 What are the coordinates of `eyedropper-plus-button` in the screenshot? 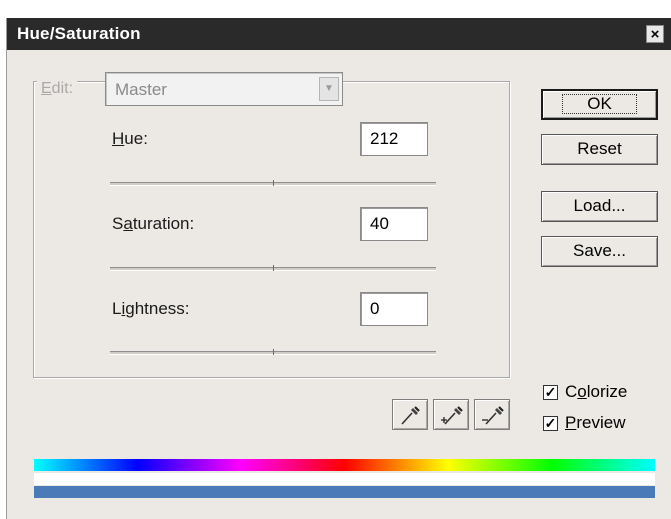 It's located at (451, 414).